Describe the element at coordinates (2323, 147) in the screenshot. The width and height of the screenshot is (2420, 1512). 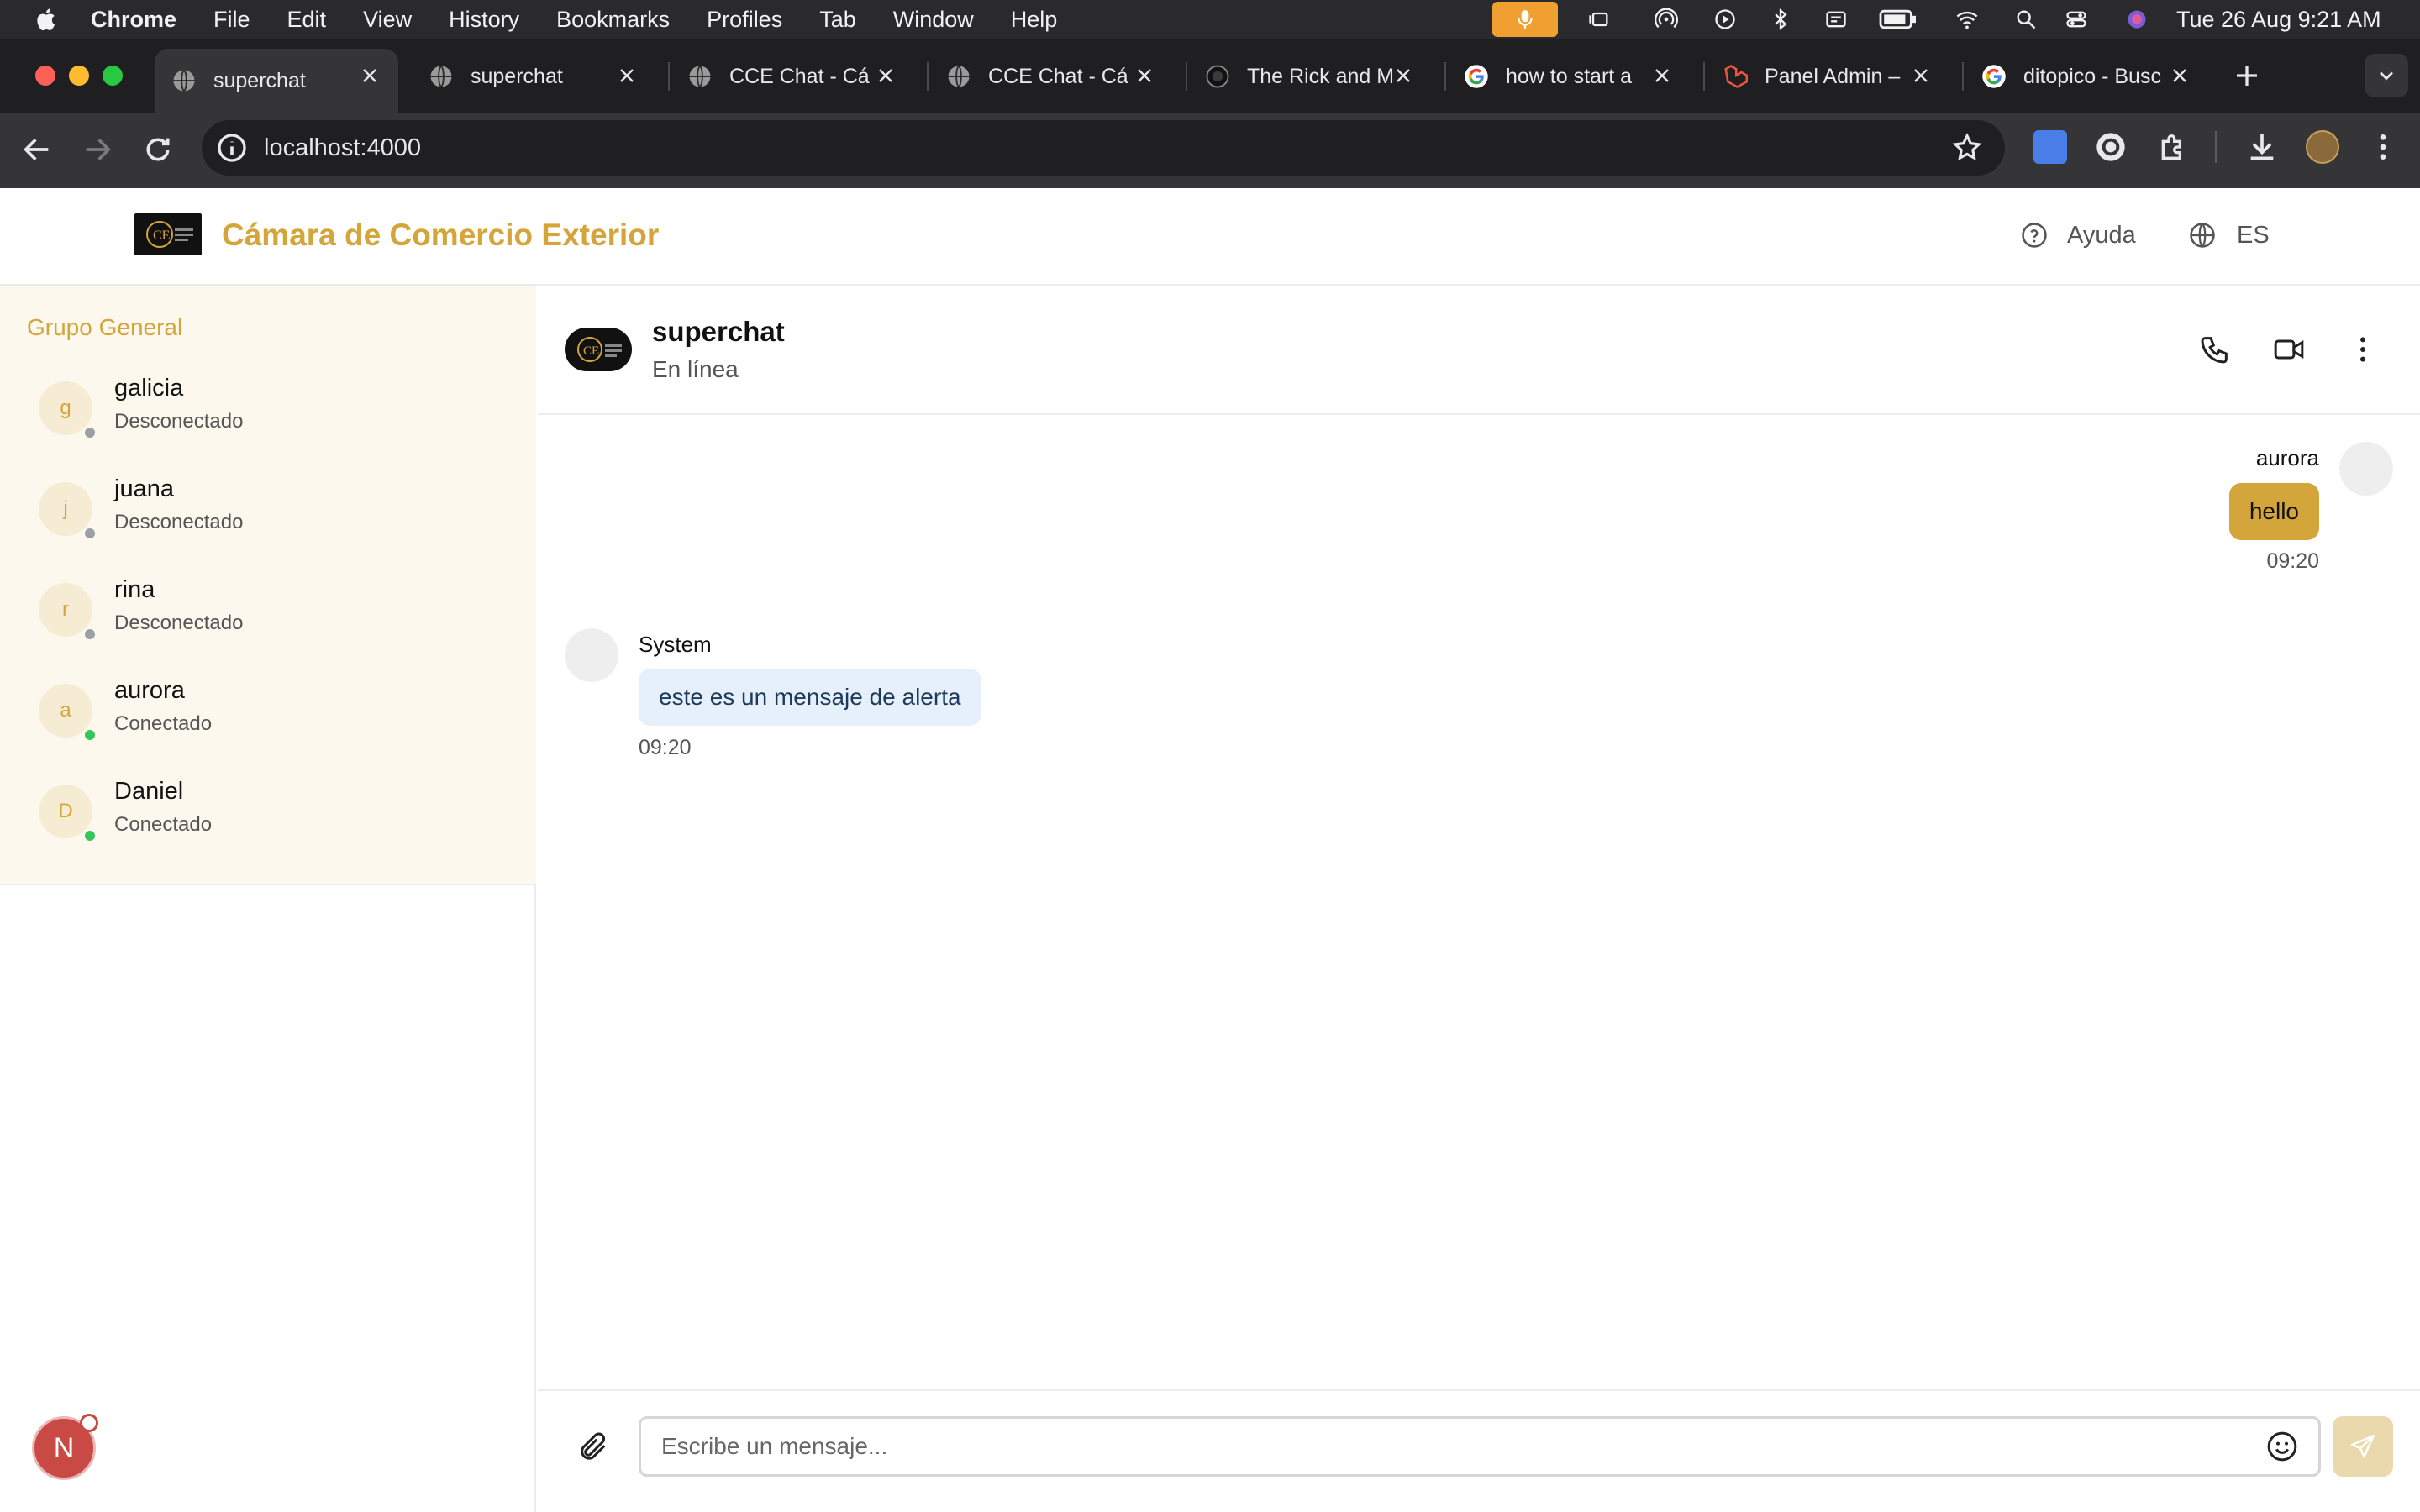
I see `profile-avatar` at that location.